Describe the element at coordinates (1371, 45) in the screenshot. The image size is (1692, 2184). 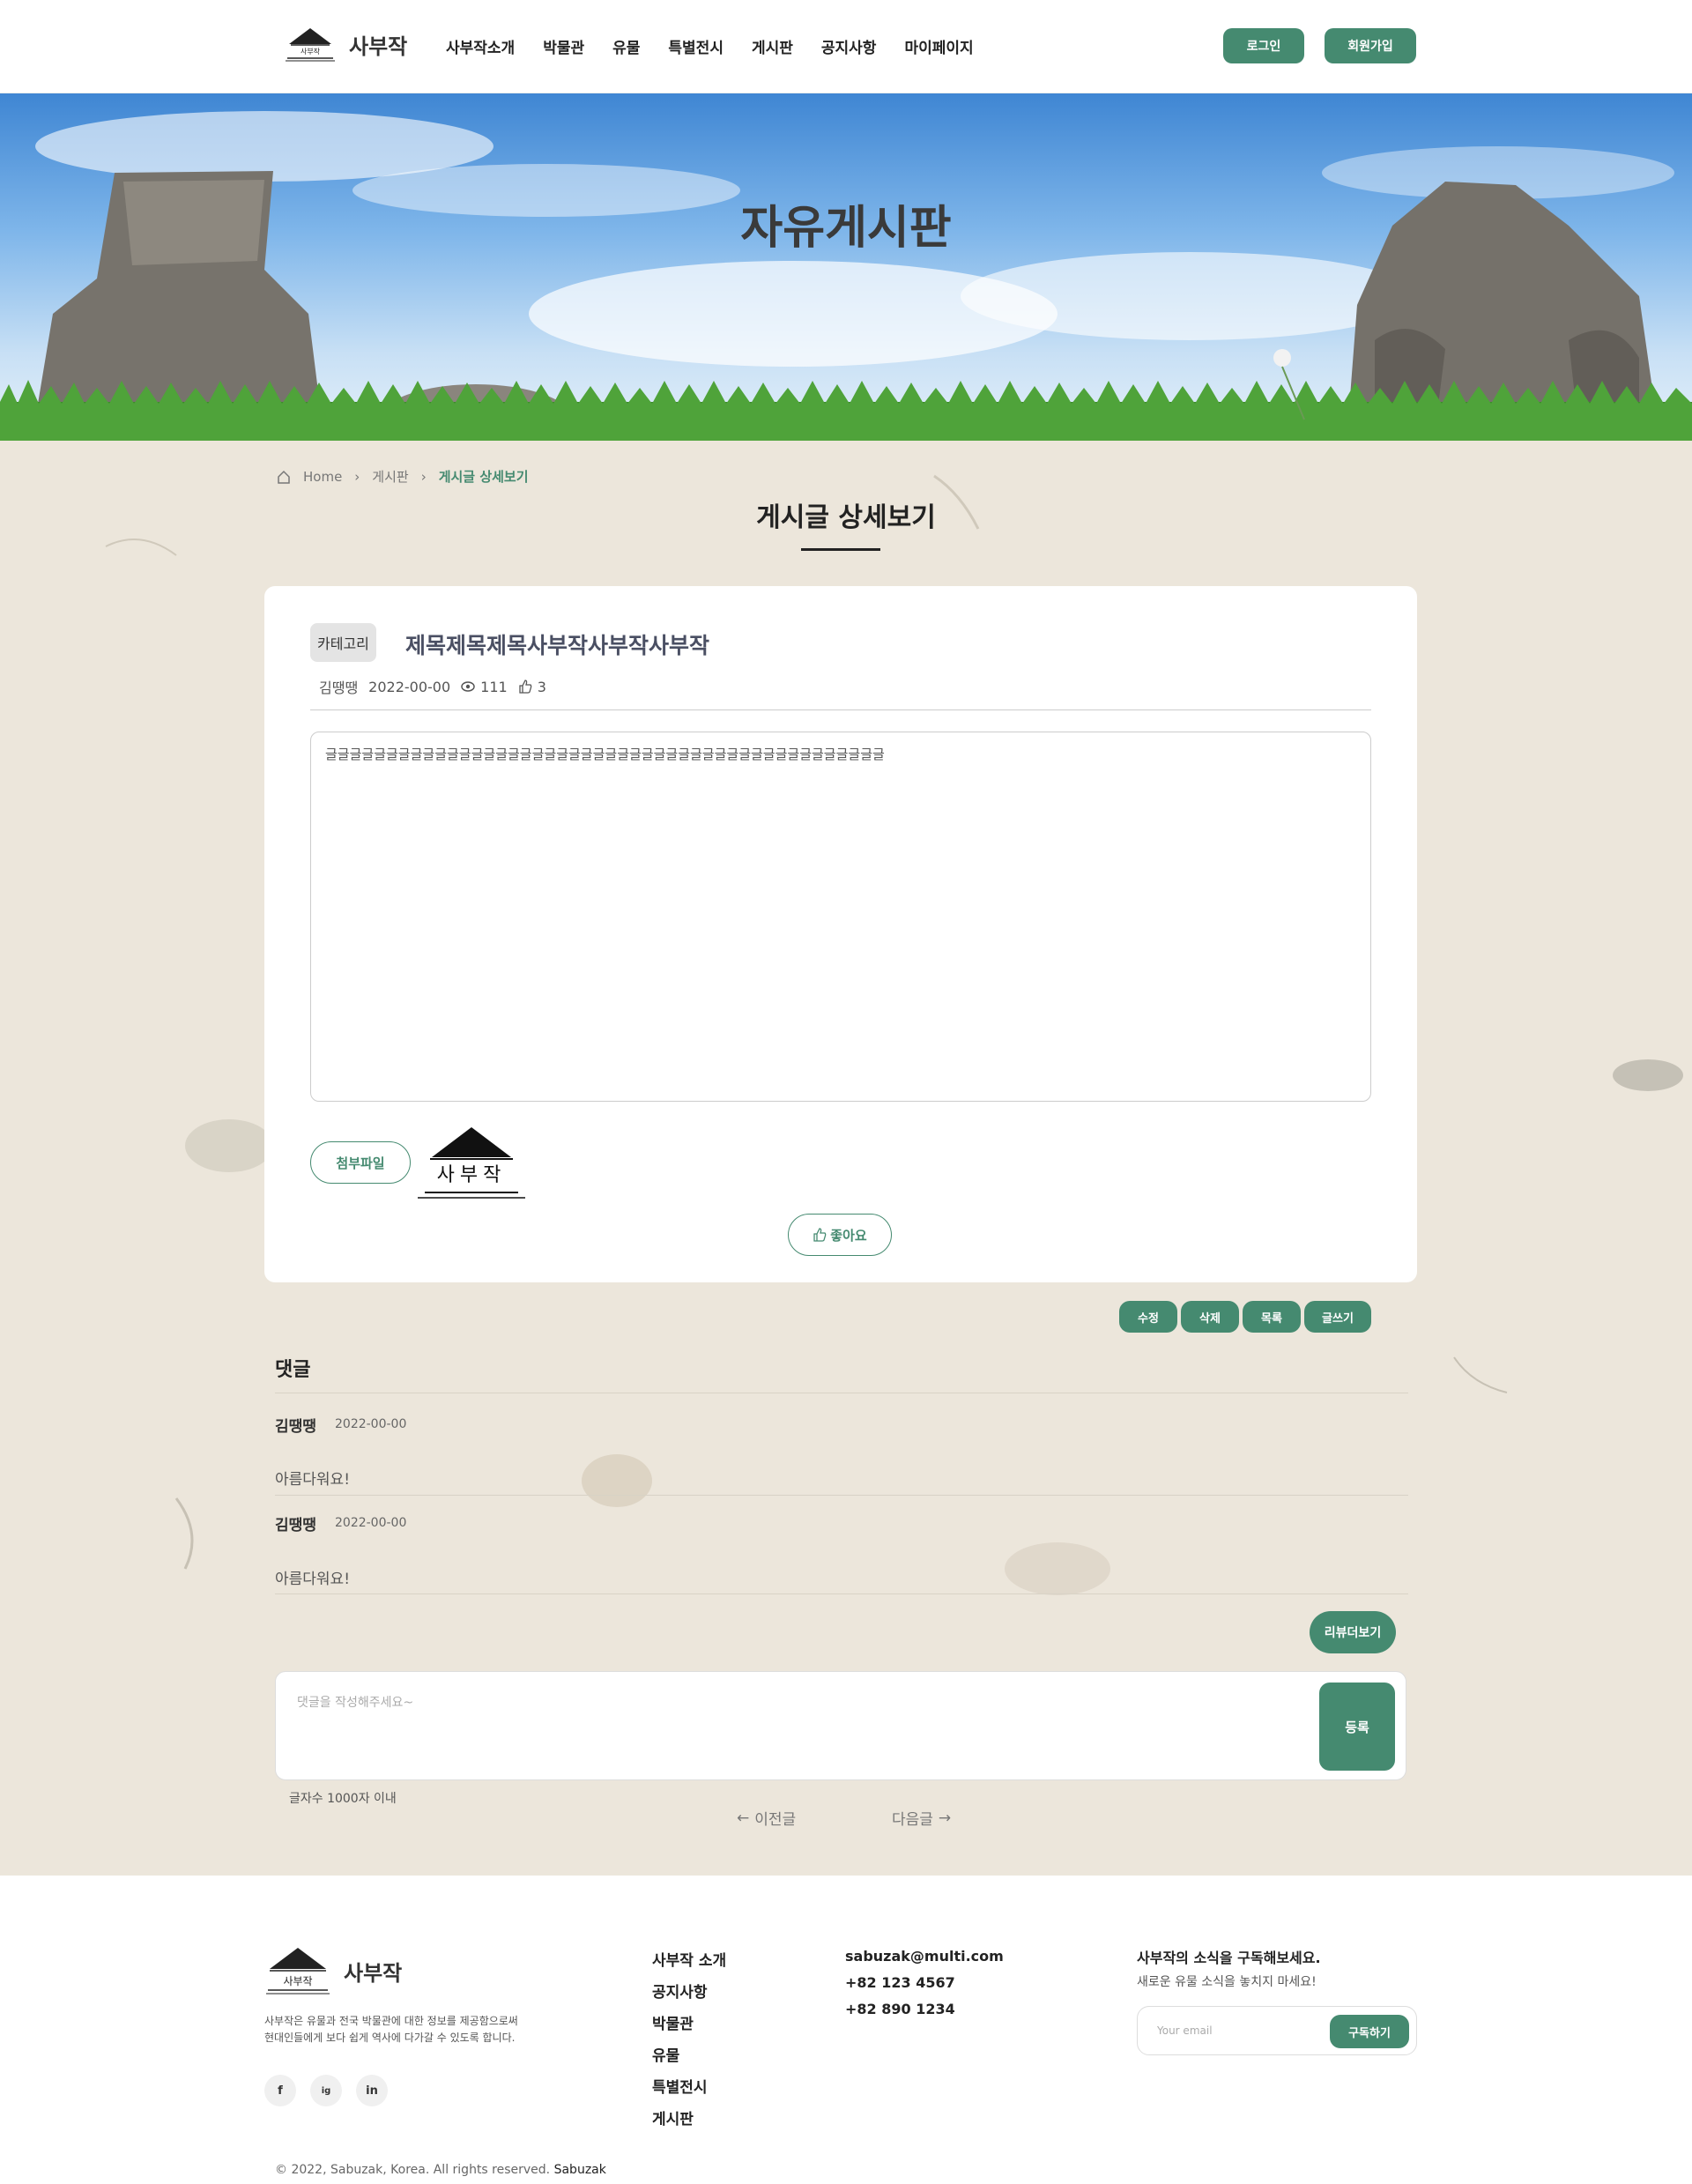
I see `signup-button: 회원가입` at that location.